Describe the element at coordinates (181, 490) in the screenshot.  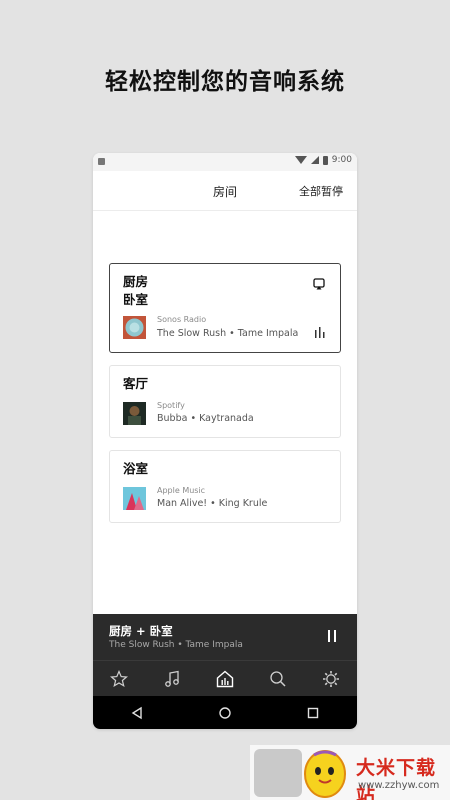
I see `room-source: Apple Music` at that location.